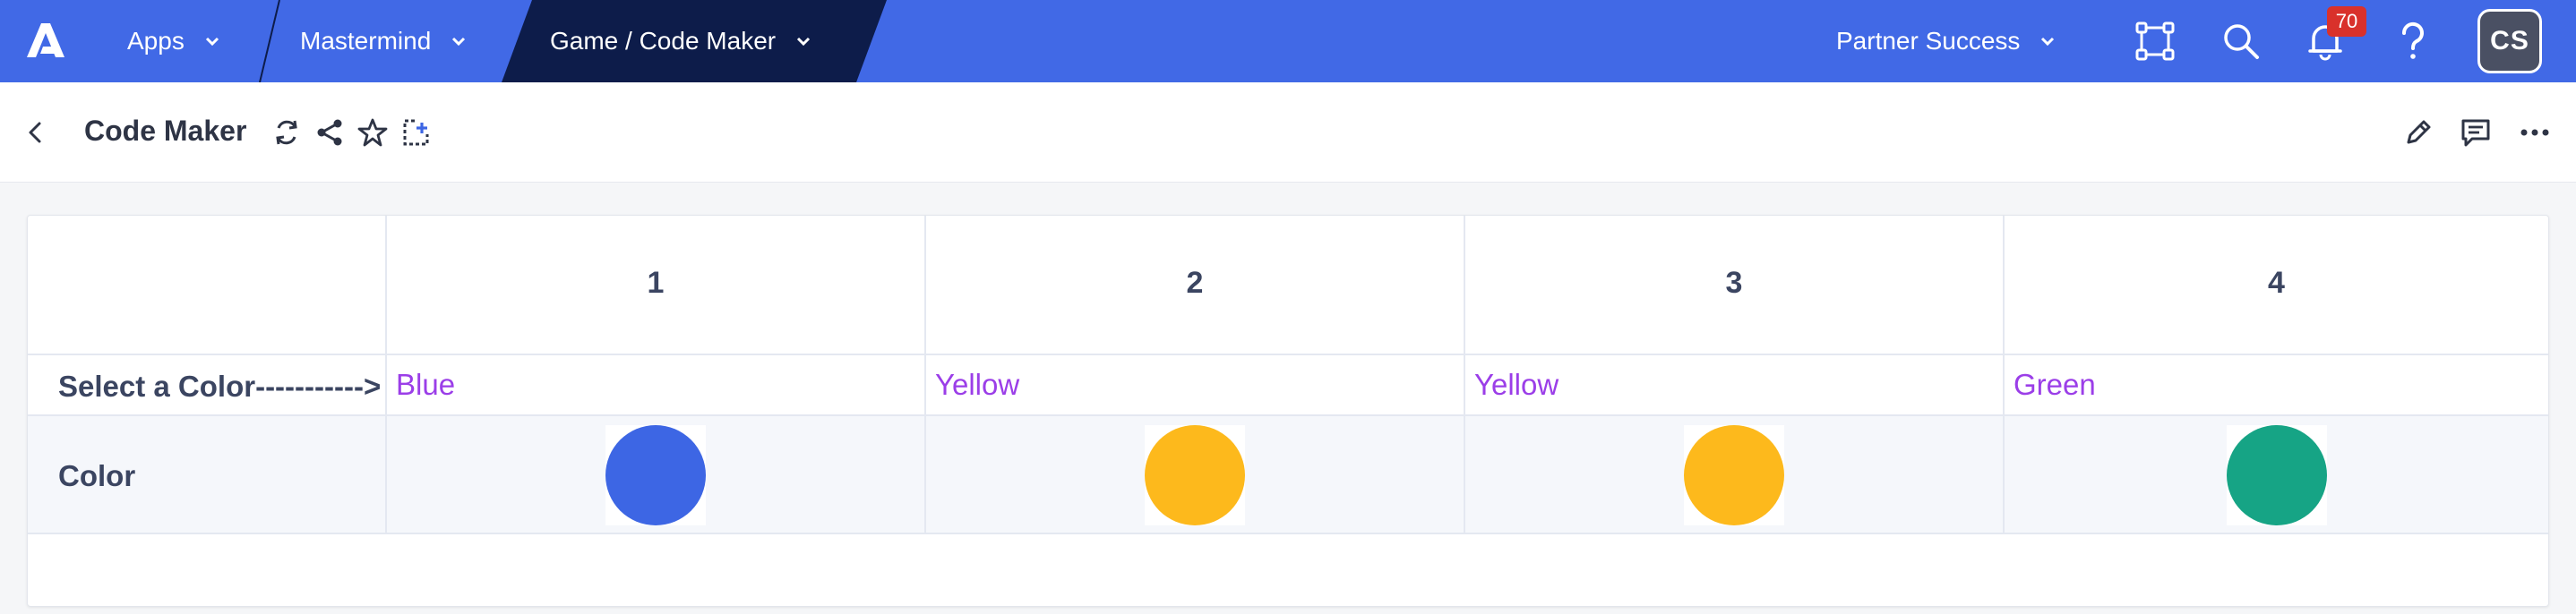 This screenshot has width=2576, height=614. What do you see at coordinates (97, 476) in the screenshot?
I see `color-row-label: Color` at bounding box center [97, 476].